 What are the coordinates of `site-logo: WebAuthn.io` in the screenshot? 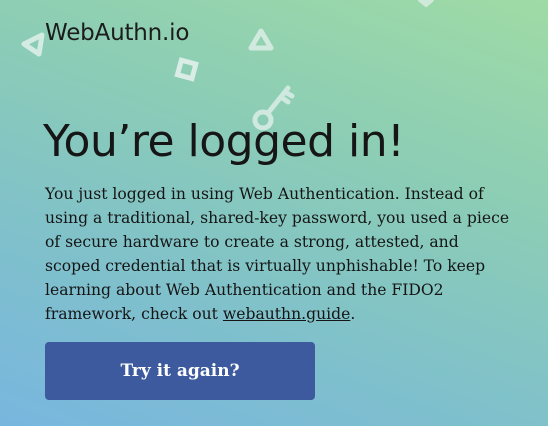 It's located at (117, 33).